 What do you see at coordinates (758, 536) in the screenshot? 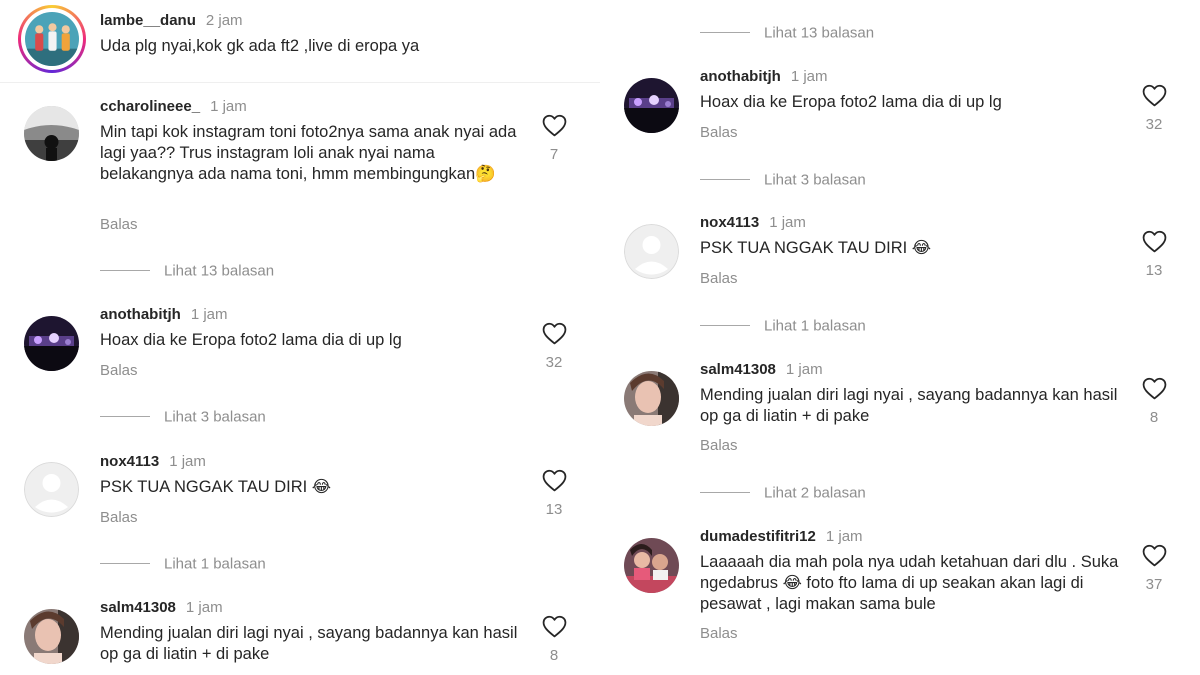
I see `username: dumadestifitri12` at bounding box center [758, 536].